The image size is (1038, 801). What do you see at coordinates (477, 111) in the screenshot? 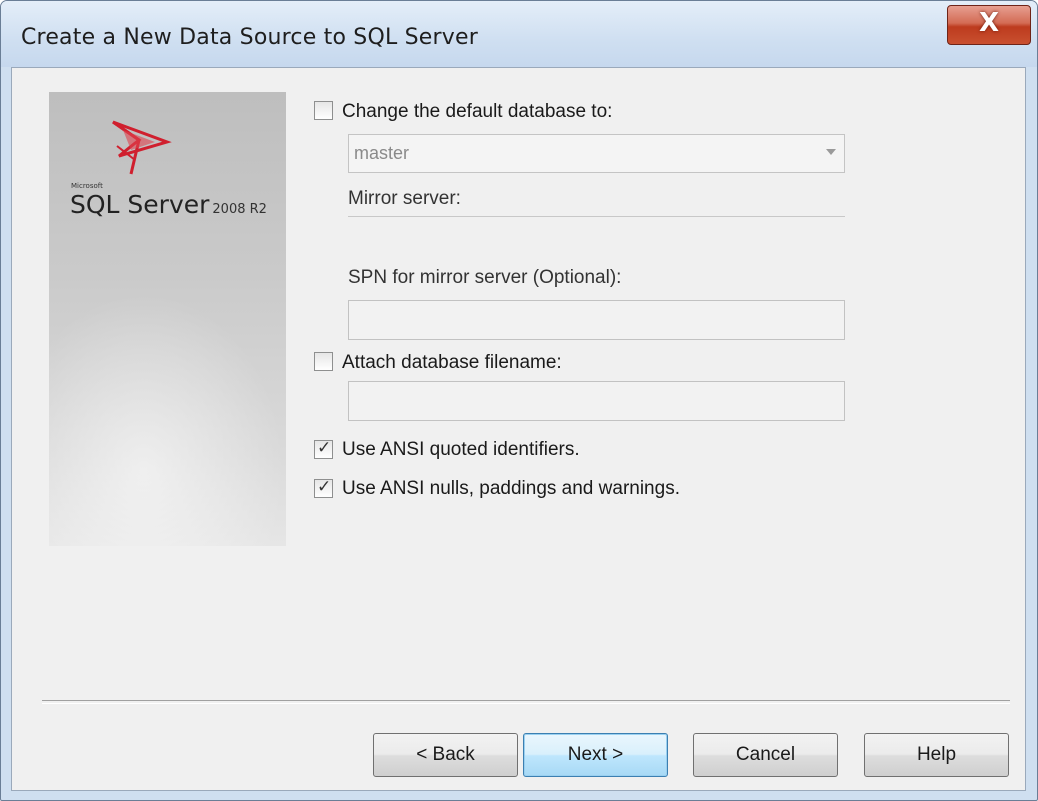
I see `change-default-db-label: Change the default database to:` at bounding box center [477, 111].